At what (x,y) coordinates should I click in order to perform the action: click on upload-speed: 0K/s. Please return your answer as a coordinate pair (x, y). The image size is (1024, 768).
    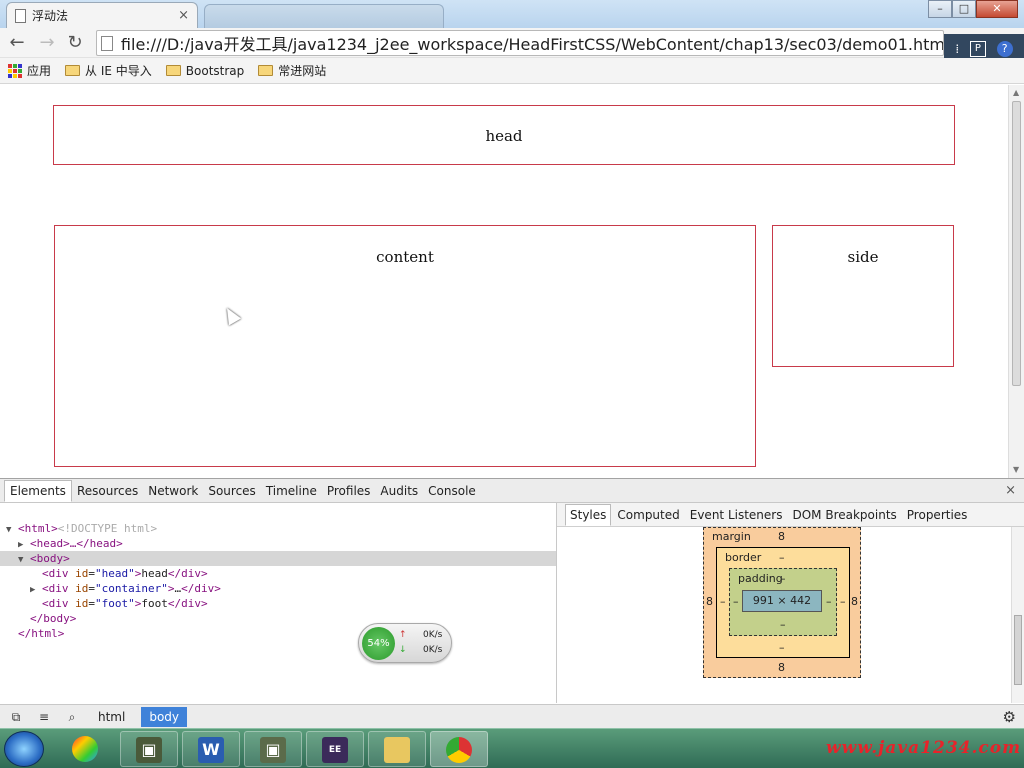
    Looking at the image, I should click on (433, 635).